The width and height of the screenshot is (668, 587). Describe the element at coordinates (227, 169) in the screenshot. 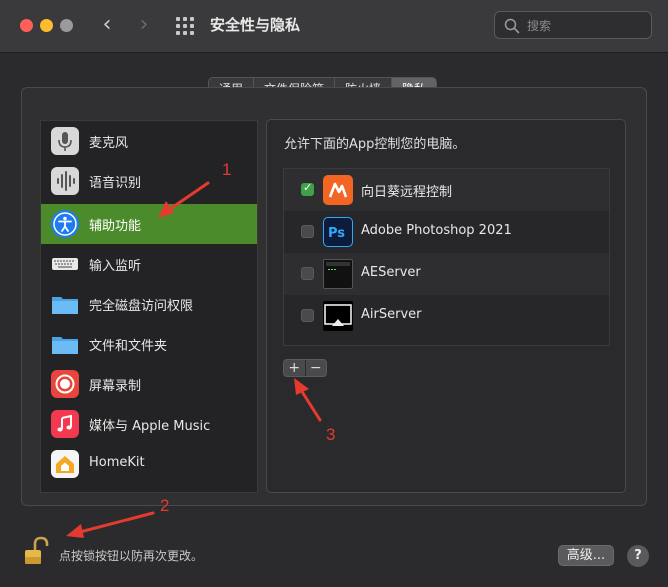

I see `annotation-label-1: 1` at that location.